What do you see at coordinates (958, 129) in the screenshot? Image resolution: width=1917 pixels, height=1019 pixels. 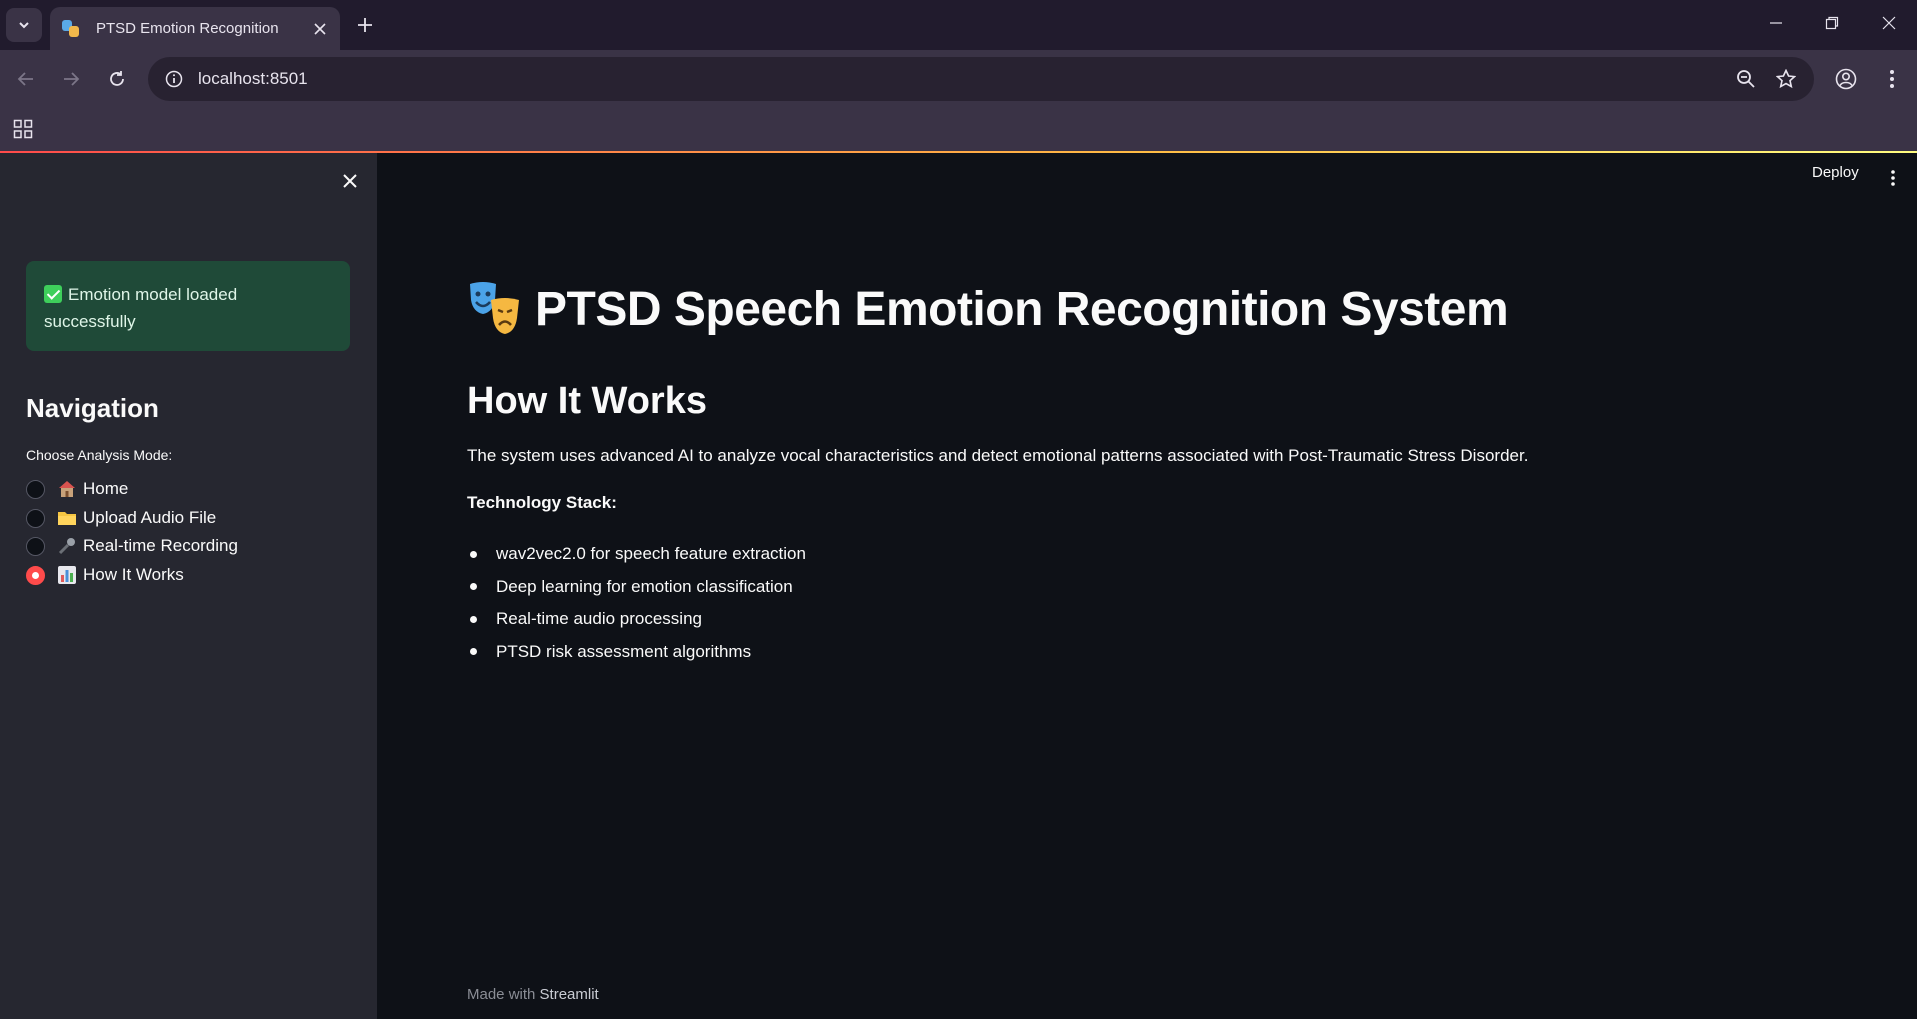 I see `bookmarks-bar` at bounding box center [958, 129].